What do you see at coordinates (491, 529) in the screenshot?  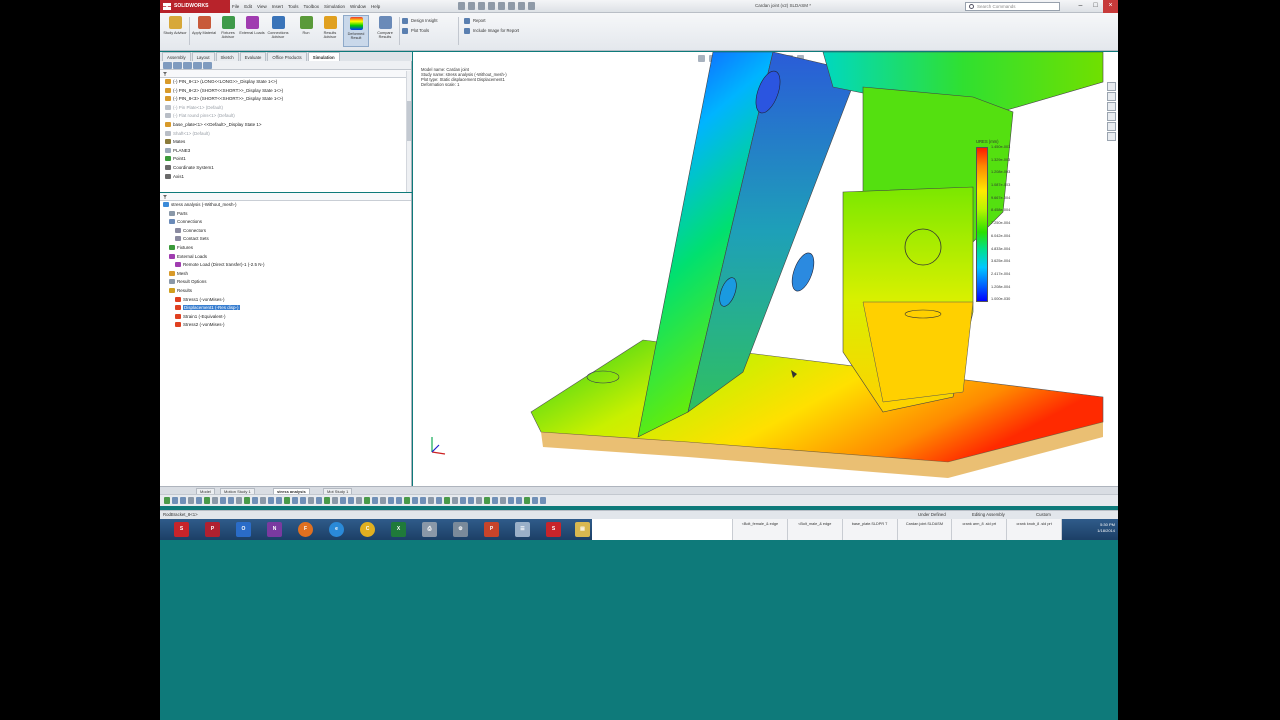 I see `powerpoint-taskbar-icon: P` at bounding box center [491, 529].